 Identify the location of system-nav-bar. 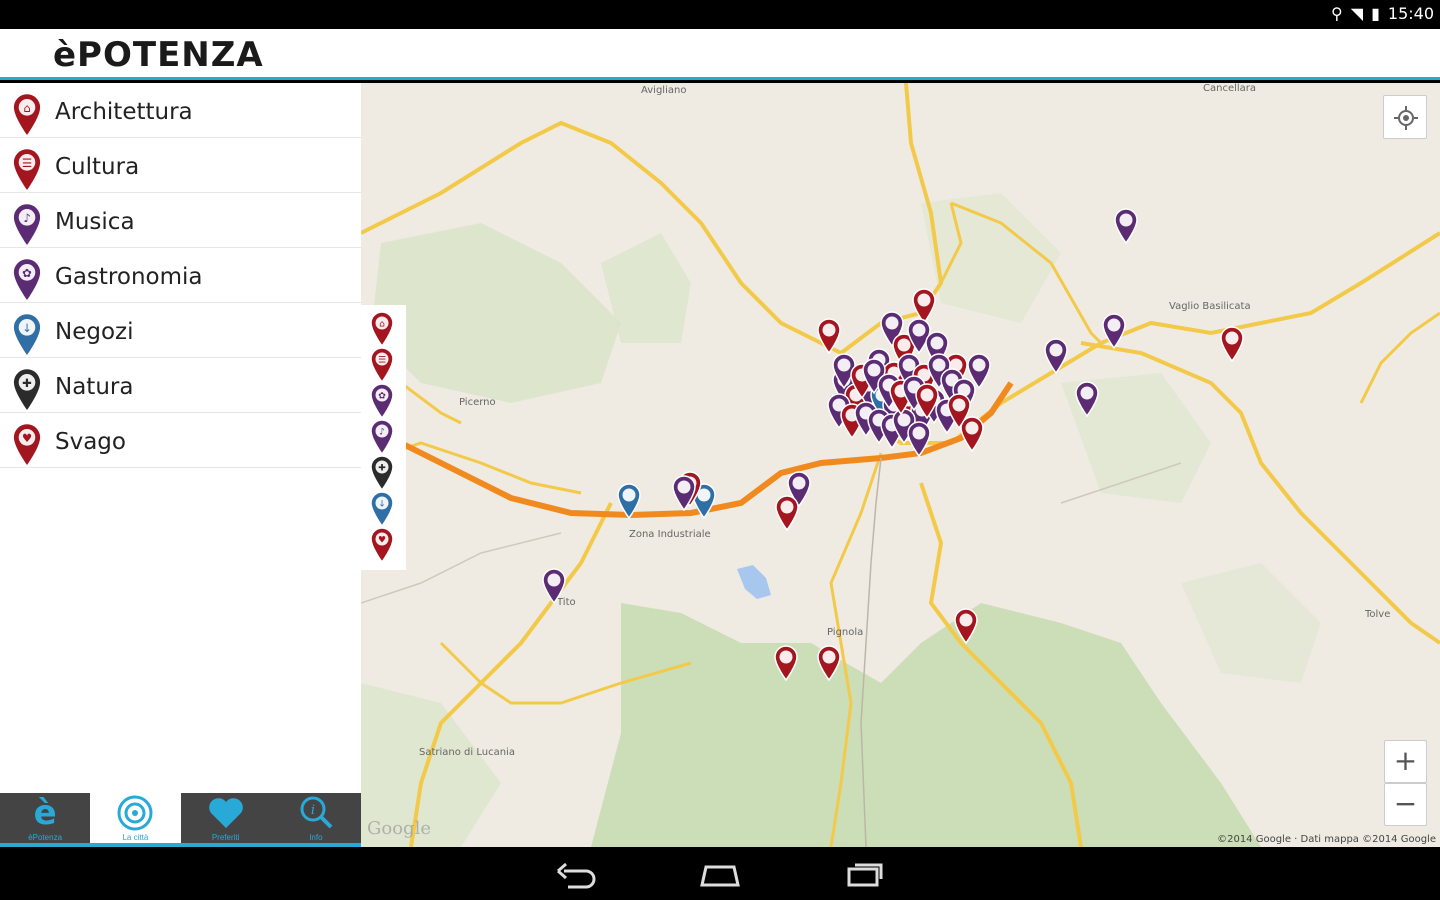
(720, 873).